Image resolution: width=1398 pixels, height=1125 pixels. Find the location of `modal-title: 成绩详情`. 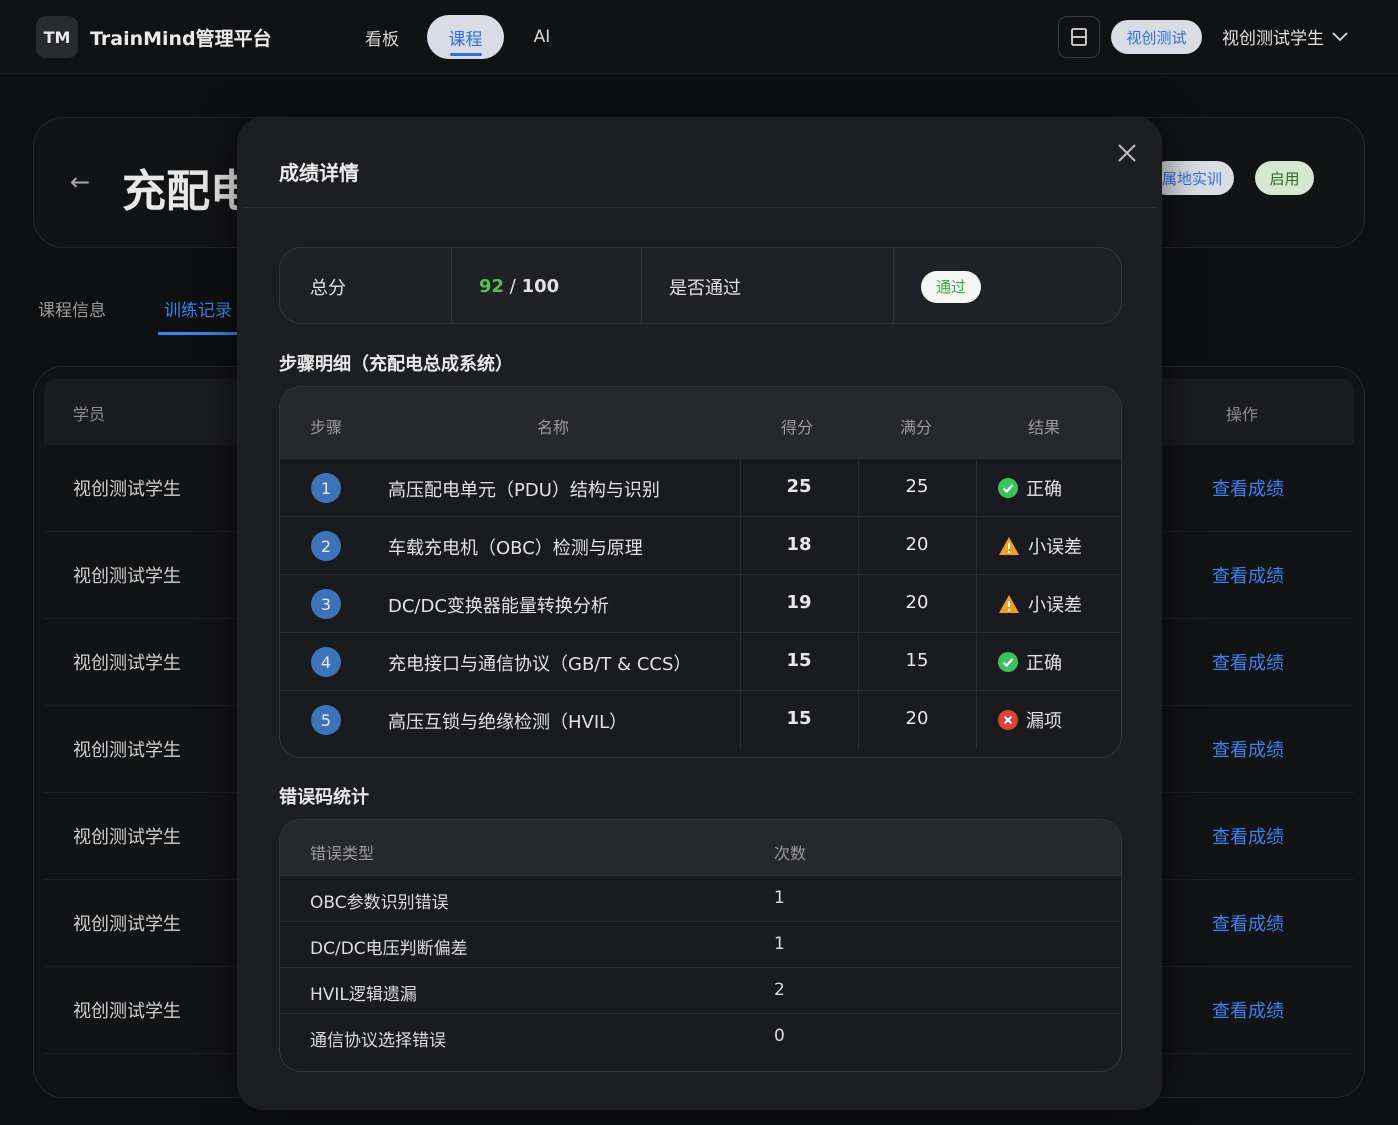

modal-title: 成绩详情 is located at coordinates (319, 173).